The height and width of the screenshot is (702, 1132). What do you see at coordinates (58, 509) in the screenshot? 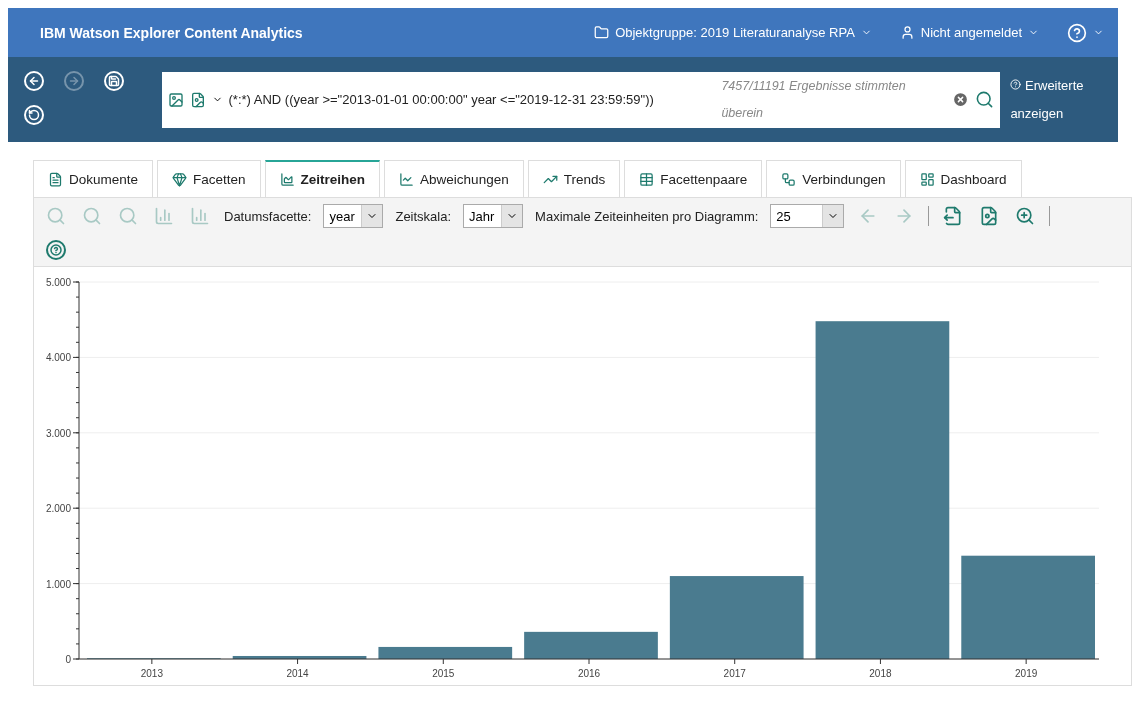
I see `y-tick-label: 2.000` at bounding box center [58, 509].